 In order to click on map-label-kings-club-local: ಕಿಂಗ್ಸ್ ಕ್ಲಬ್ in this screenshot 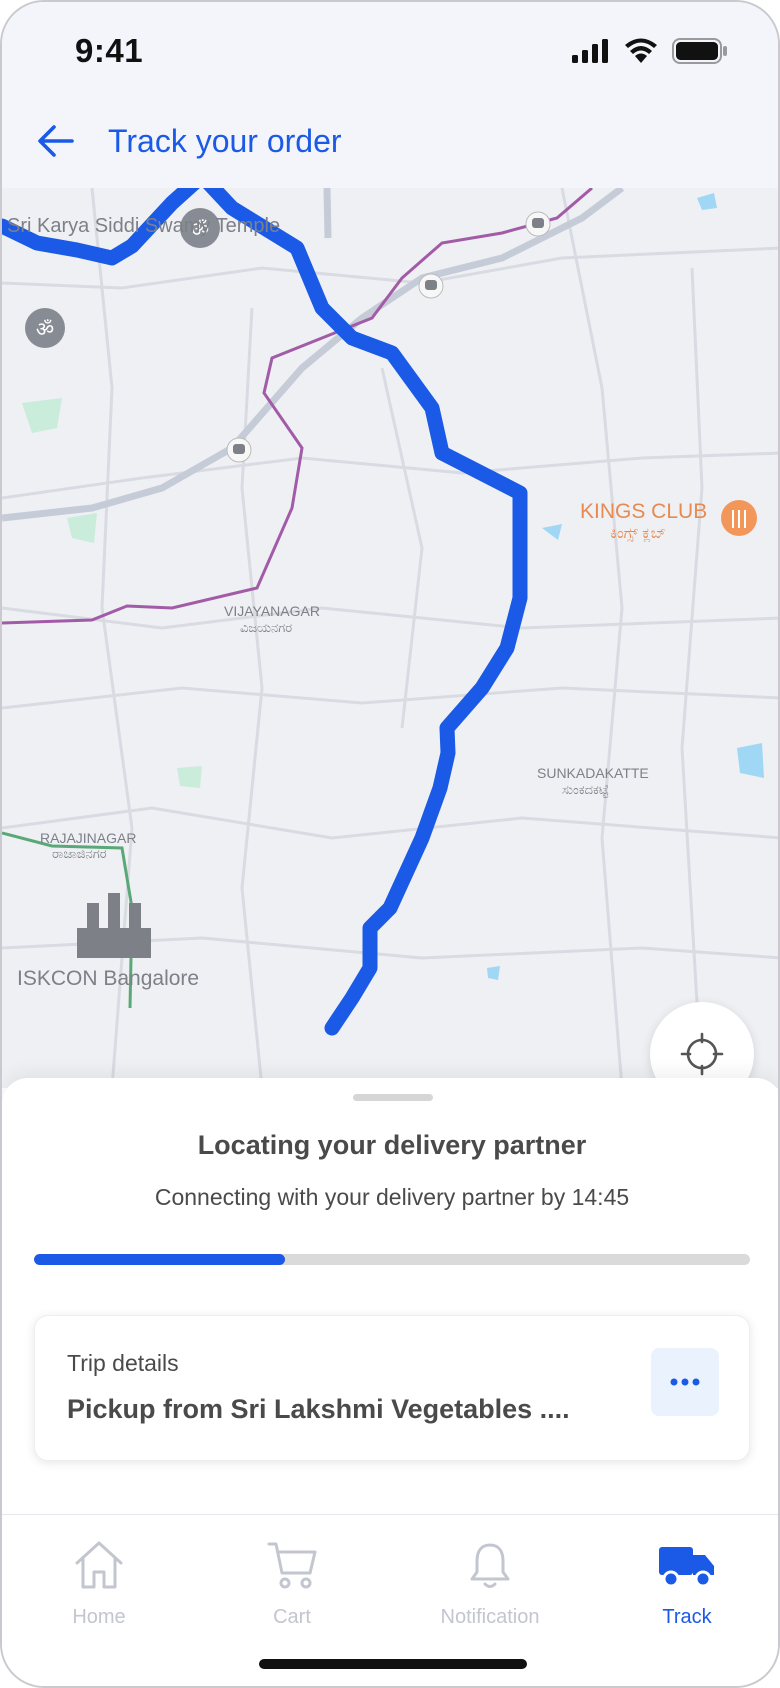, I will do `click(638, 533)`.